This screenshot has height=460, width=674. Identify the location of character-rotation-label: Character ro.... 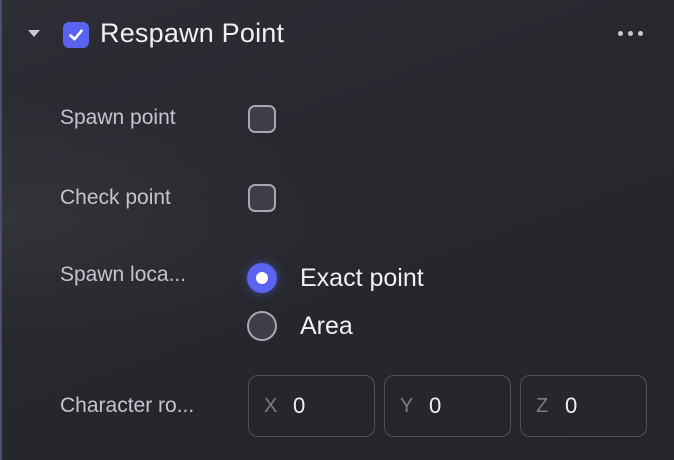
(127, 405).